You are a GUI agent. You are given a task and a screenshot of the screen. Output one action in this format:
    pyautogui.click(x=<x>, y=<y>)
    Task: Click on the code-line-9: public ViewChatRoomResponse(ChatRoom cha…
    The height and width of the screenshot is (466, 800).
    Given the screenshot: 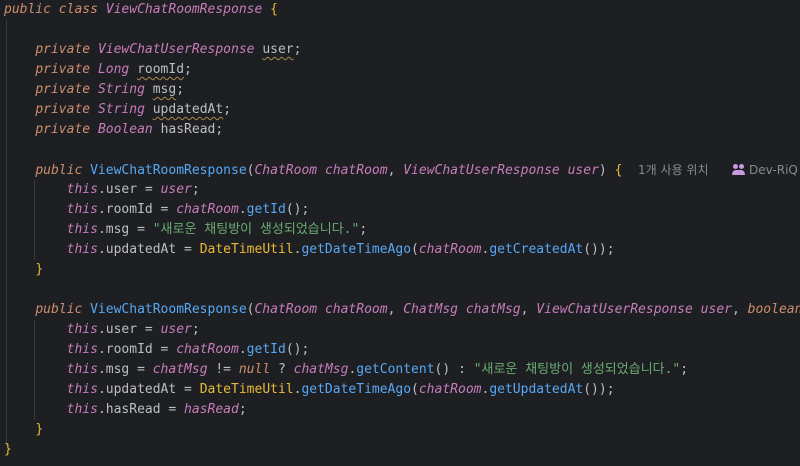 What is the action you would take?
    pyautogui.click(x=401, y=170)
    